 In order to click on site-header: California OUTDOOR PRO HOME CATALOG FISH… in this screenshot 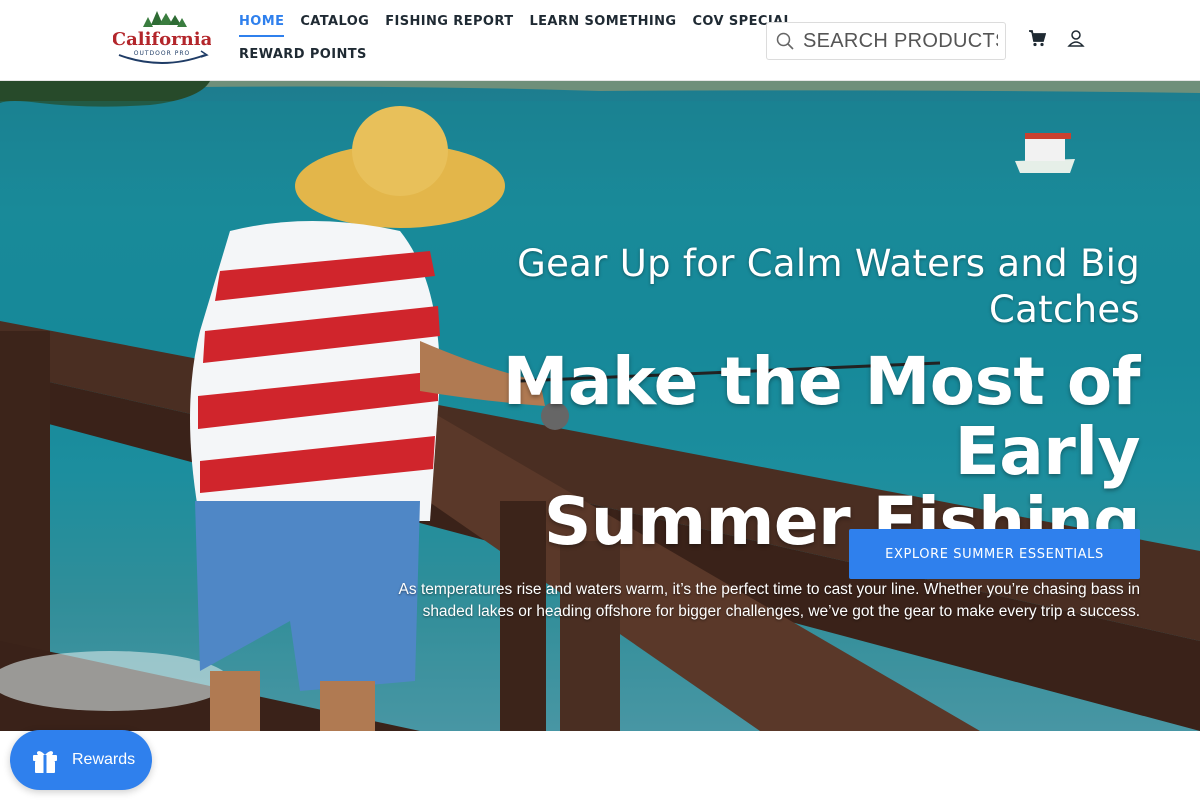, I will do `click(600, 40)`.